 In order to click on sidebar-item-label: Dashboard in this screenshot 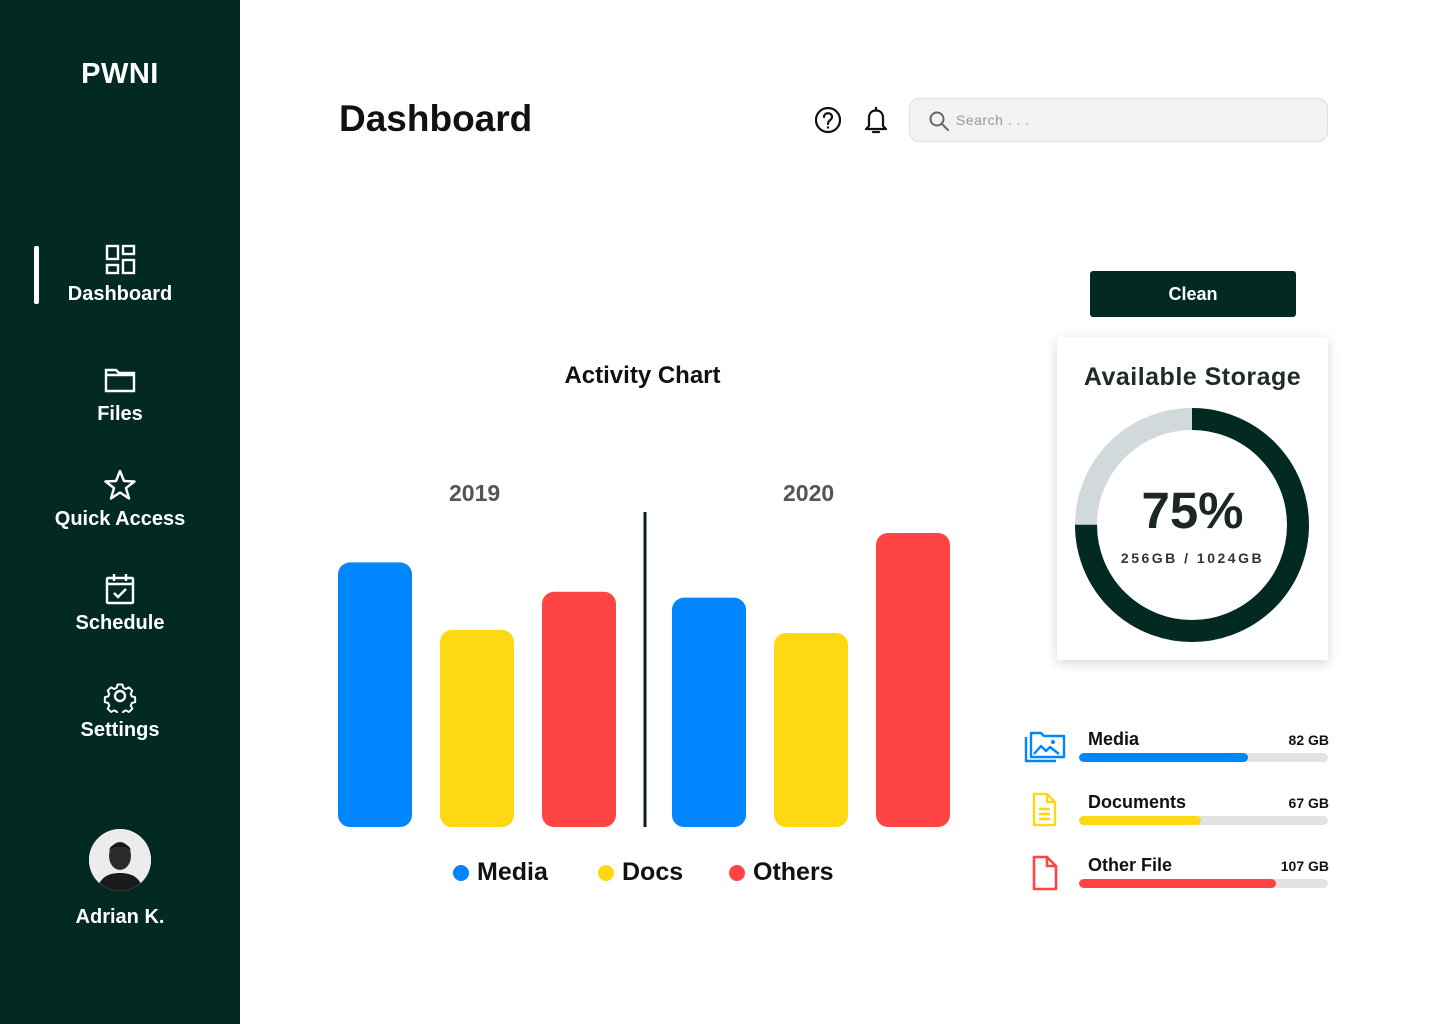, I will do `click(120, 294)`.